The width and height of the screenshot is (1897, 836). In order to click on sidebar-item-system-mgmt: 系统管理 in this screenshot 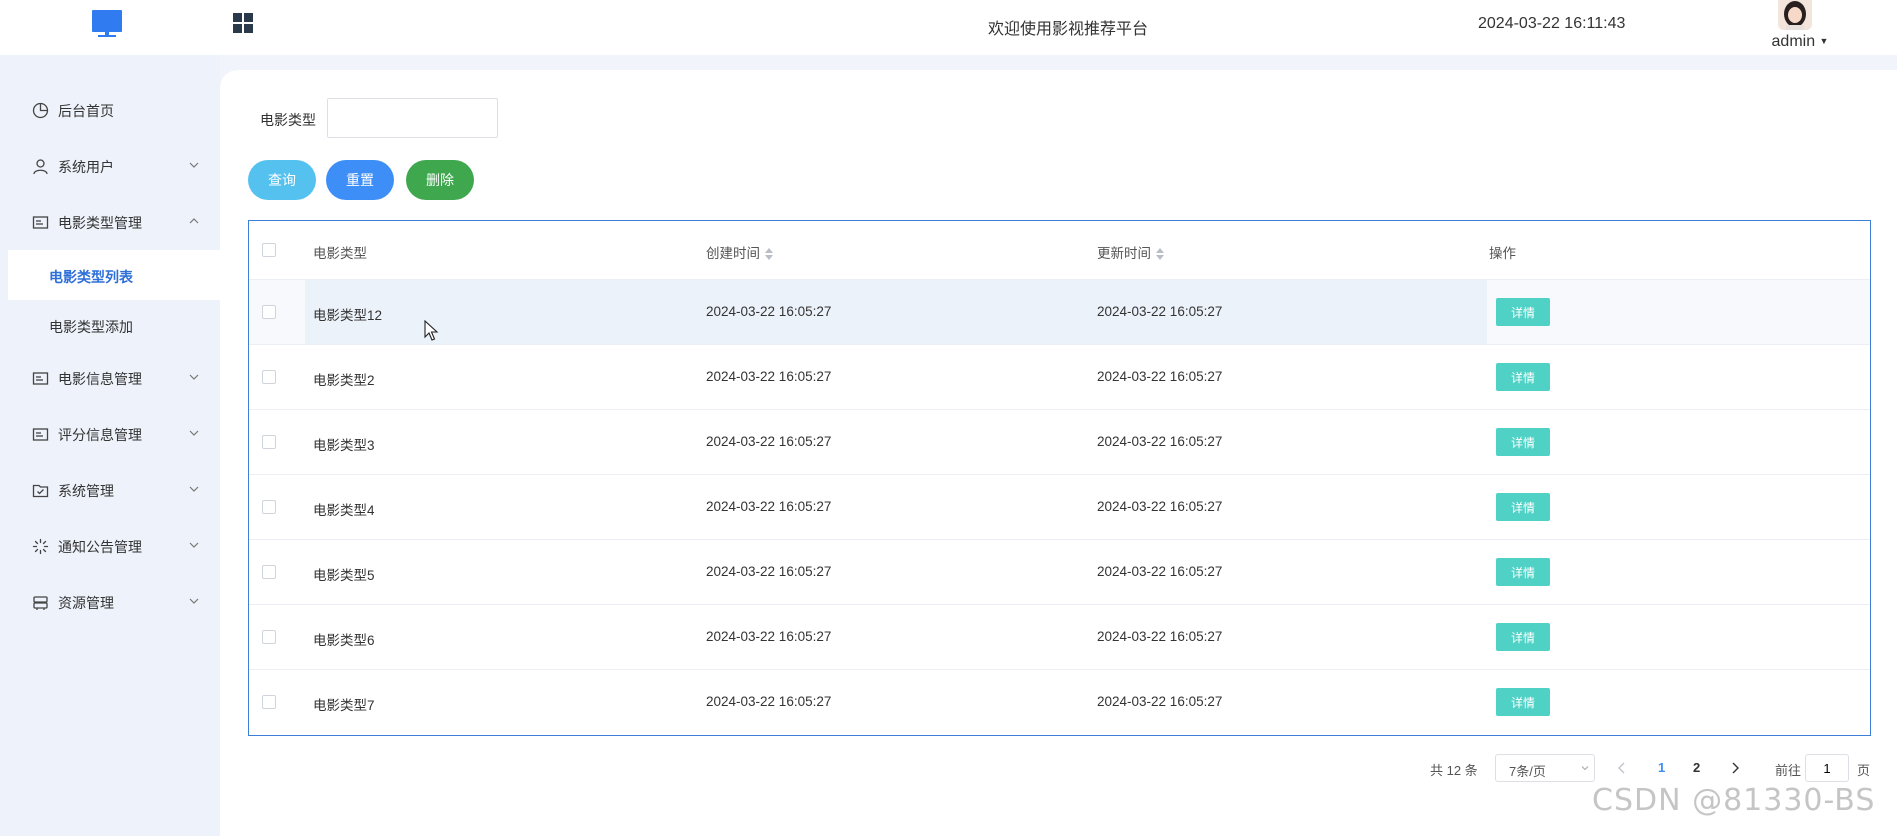, I will do `click(110, 490)`.